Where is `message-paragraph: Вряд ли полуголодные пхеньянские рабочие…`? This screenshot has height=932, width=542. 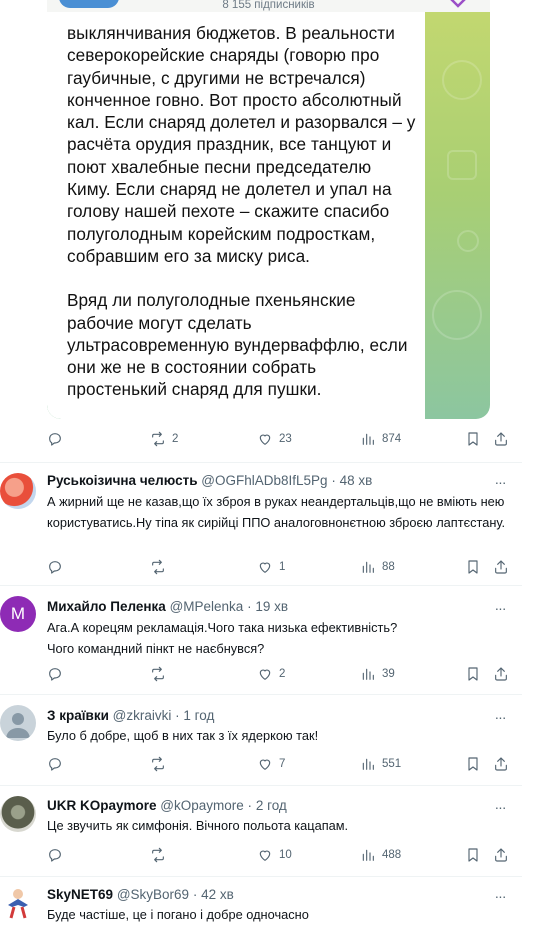 message-paragraph: Вряд ли полуголодные пхеньянские рабочие… is located at coordinates (237, 345).